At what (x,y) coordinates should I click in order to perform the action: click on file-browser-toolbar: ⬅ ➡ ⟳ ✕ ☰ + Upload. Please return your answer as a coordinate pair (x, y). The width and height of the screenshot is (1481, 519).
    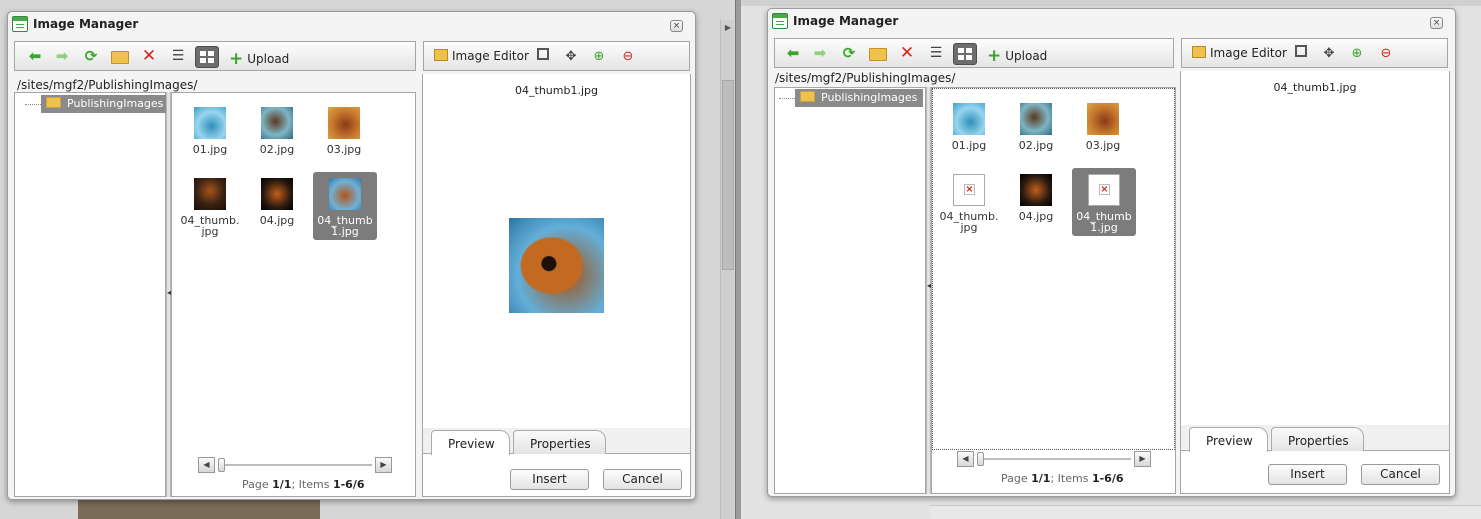
    Looking at the image, I should click on (974, 53).